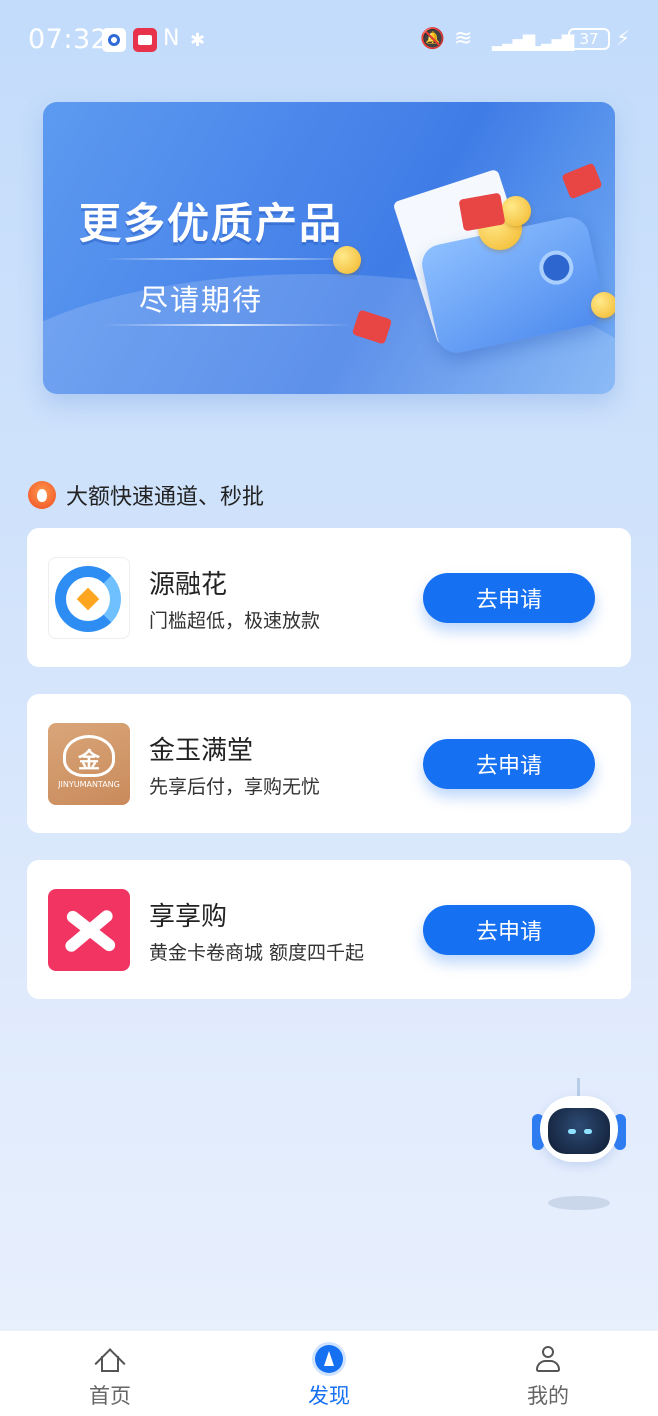  Describe the element at coordinates (89, 930) in the screenshot. I see `xiangxianggou-logo-icon` at that location.